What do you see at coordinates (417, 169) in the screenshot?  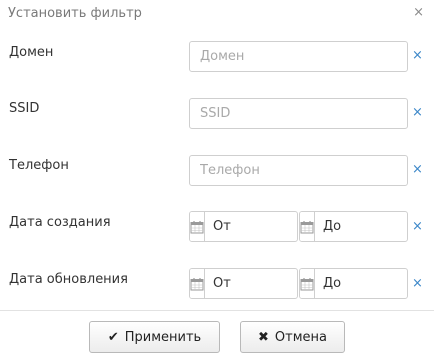 I see `phone-clear-icon: ×` at bounding box center [417, 169].